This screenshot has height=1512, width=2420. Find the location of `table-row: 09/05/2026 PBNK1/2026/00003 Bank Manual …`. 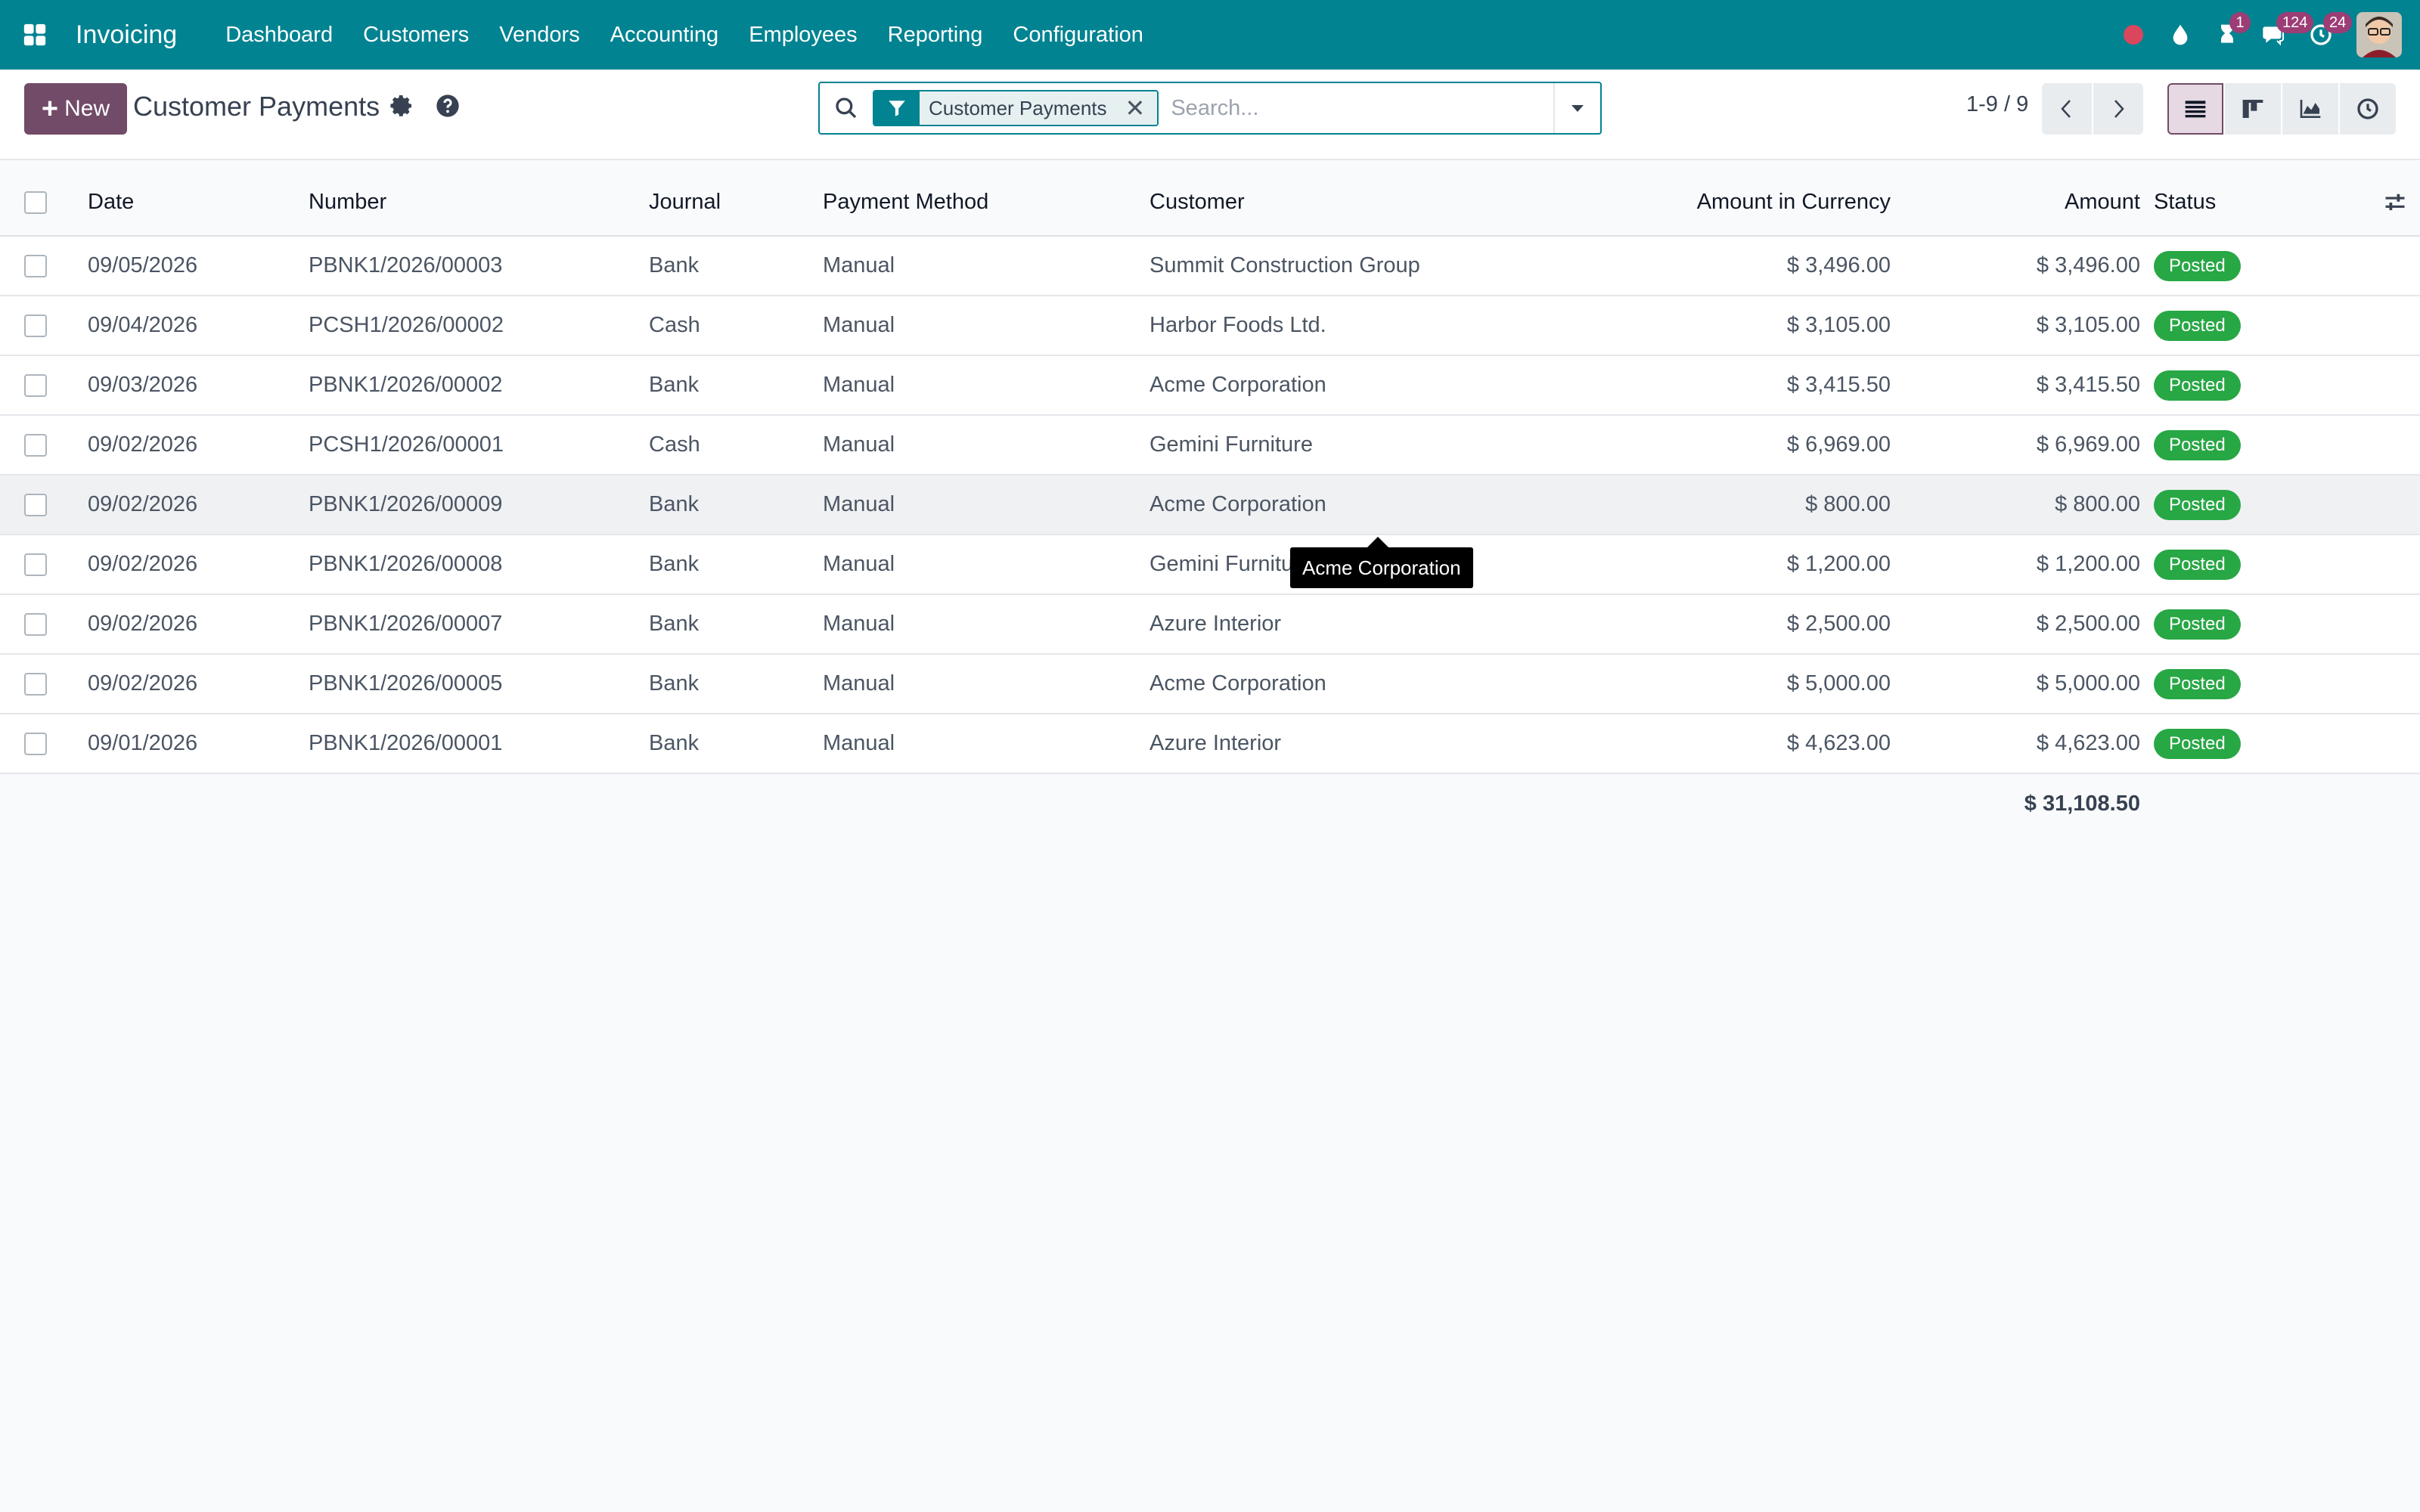

table-row: 09/05/2026 PBNK1/2026/00003 Bank Manual … is located at coordinates (1210, 266).